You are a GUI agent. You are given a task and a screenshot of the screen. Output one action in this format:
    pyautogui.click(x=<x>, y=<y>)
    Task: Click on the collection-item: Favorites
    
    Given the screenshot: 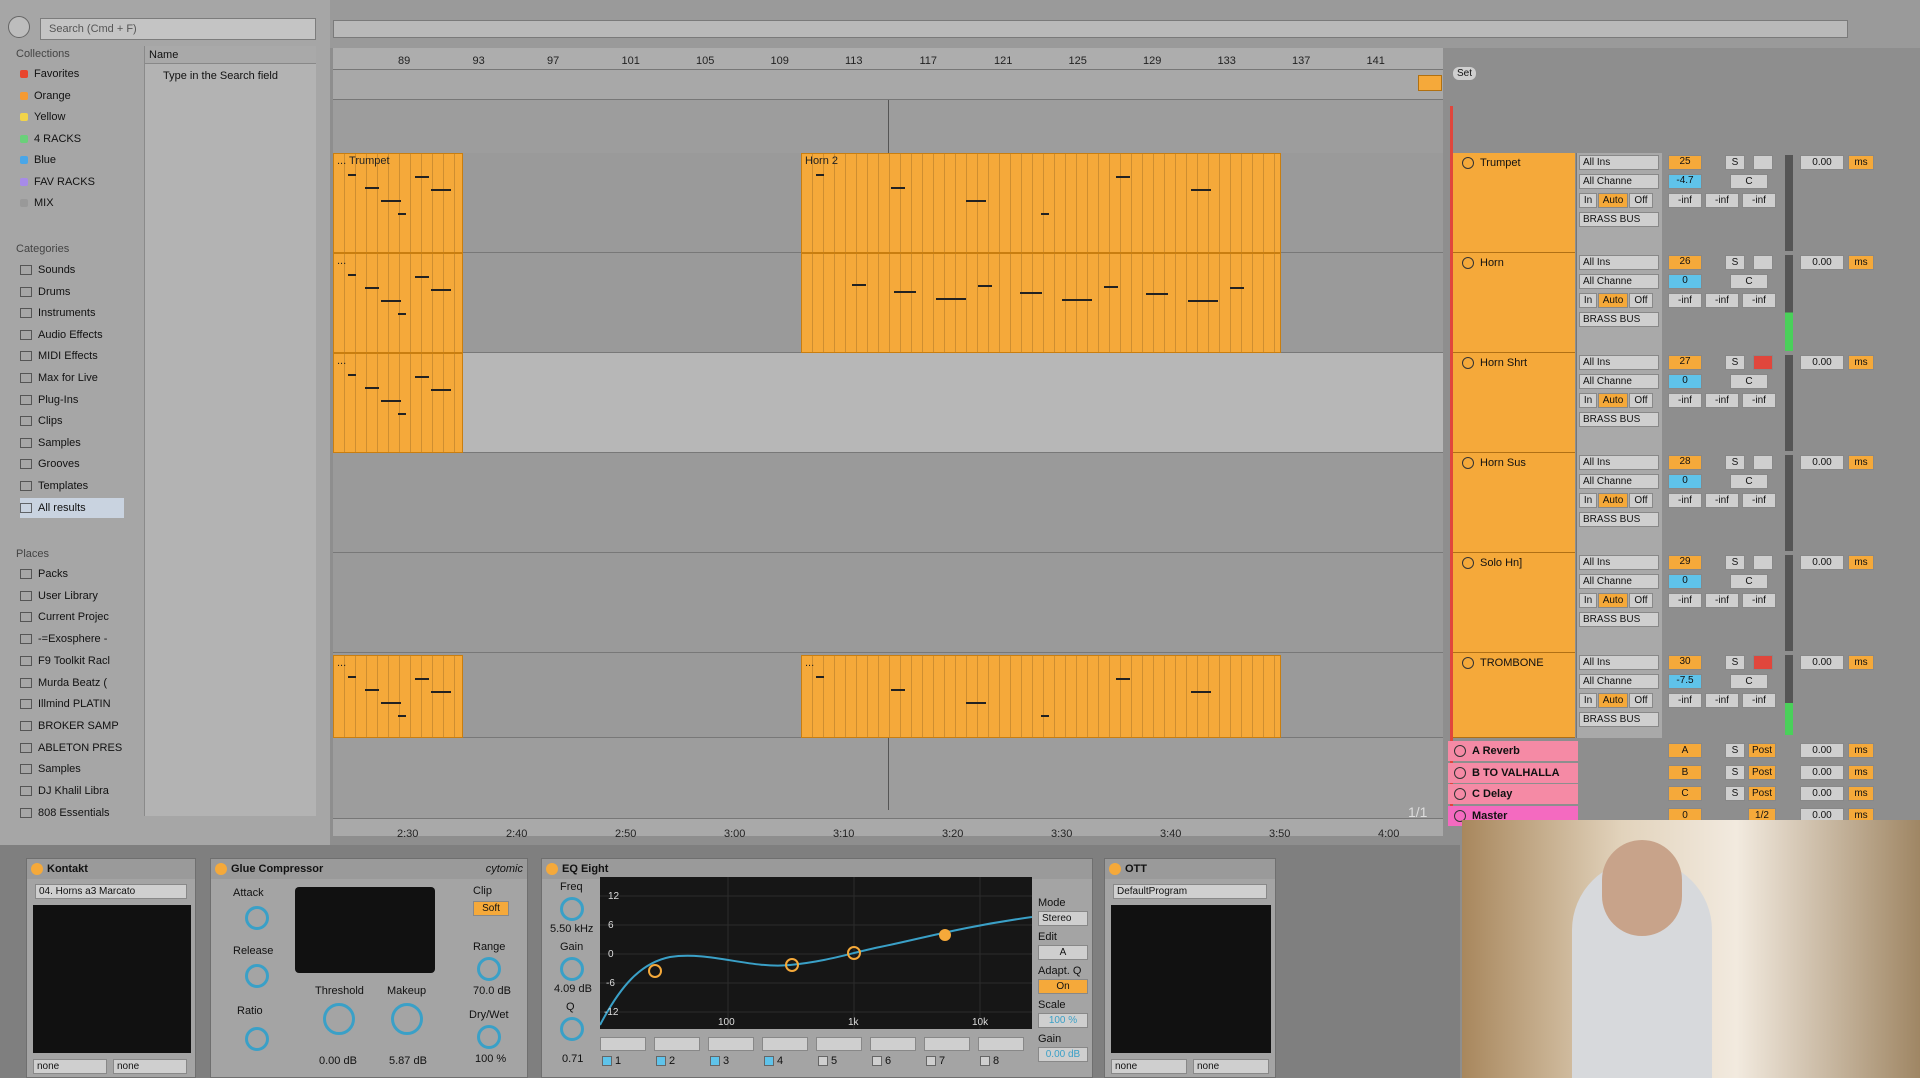 What is the action you would take?
    pyautogui.click(x=76, y=74)
    